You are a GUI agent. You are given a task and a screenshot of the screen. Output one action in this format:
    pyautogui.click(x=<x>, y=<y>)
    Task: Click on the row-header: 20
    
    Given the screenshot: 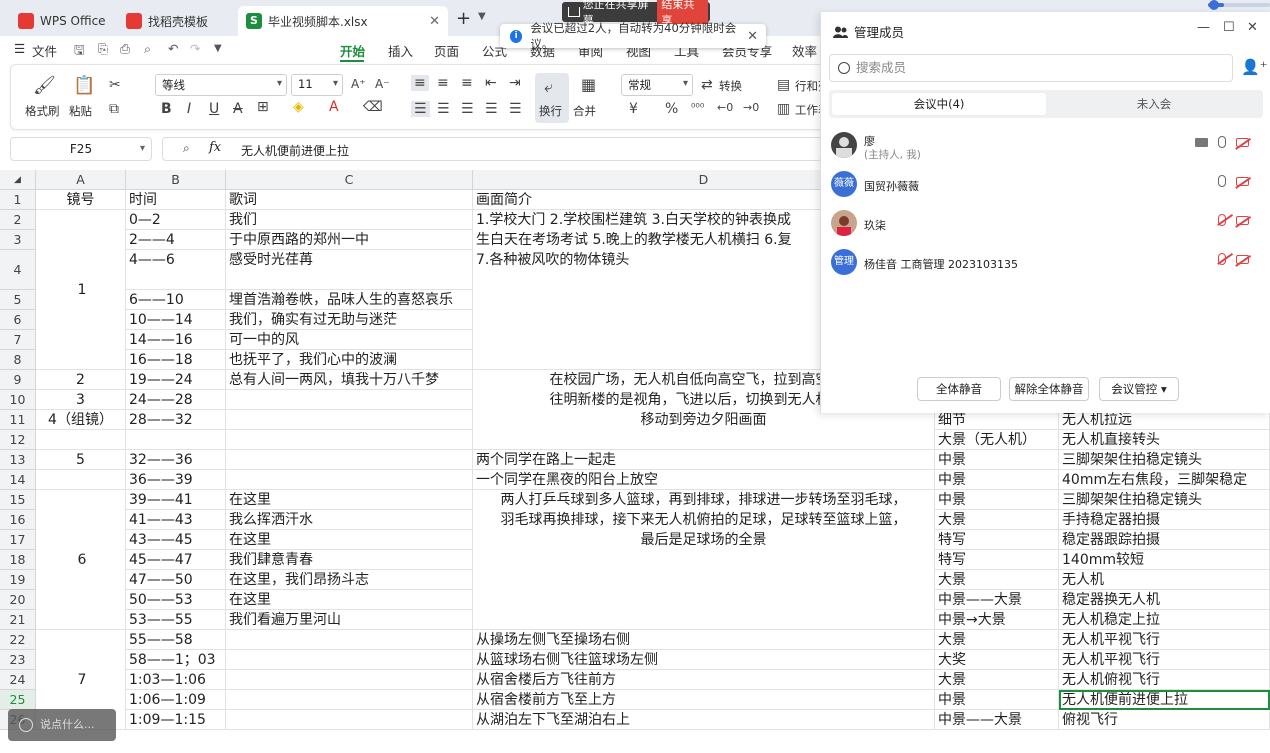 What is the action you would take?
    pyautogui.click(x=18, y=600)
    